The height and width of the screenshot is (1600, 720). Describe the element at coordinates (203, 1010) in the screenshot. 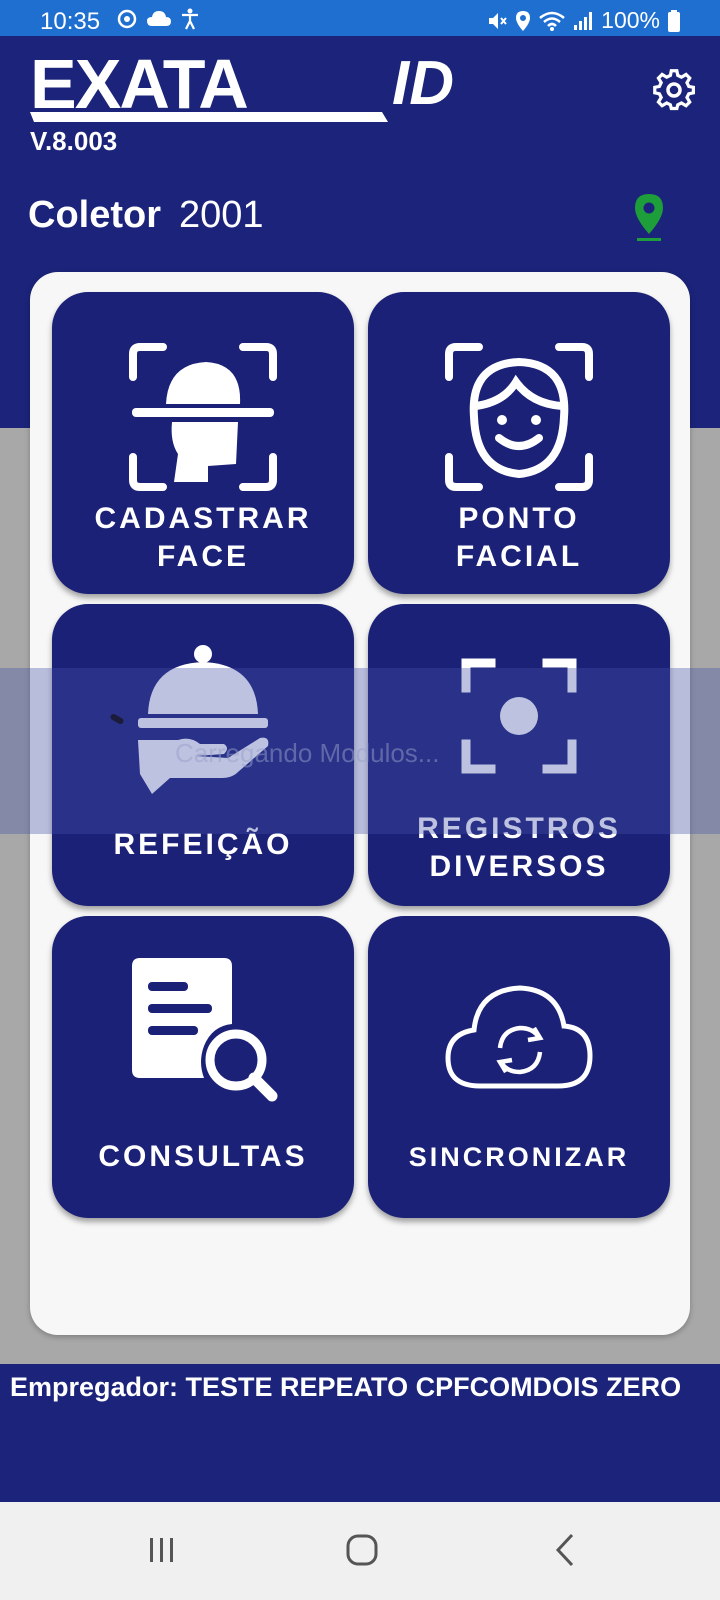

I see `document-search-icon` at that location.